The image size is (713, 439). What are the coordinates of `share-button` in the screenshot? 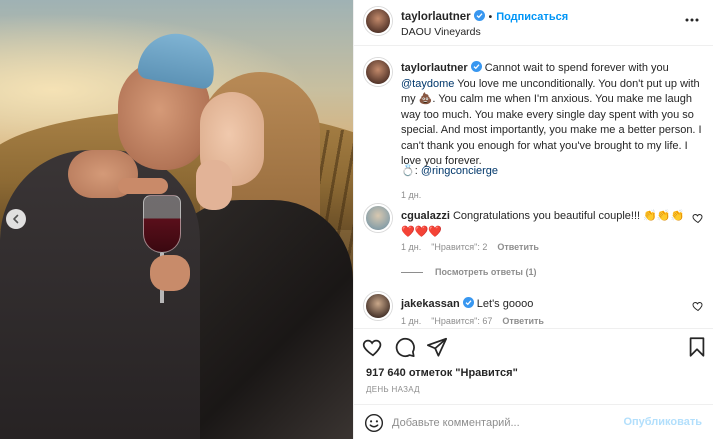 It's located at (437, 347).